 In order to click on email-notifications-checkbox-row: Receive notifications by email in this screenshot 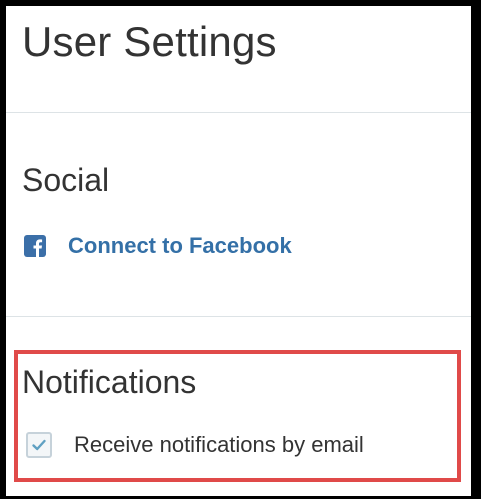, I will do `click(195, 445)`.